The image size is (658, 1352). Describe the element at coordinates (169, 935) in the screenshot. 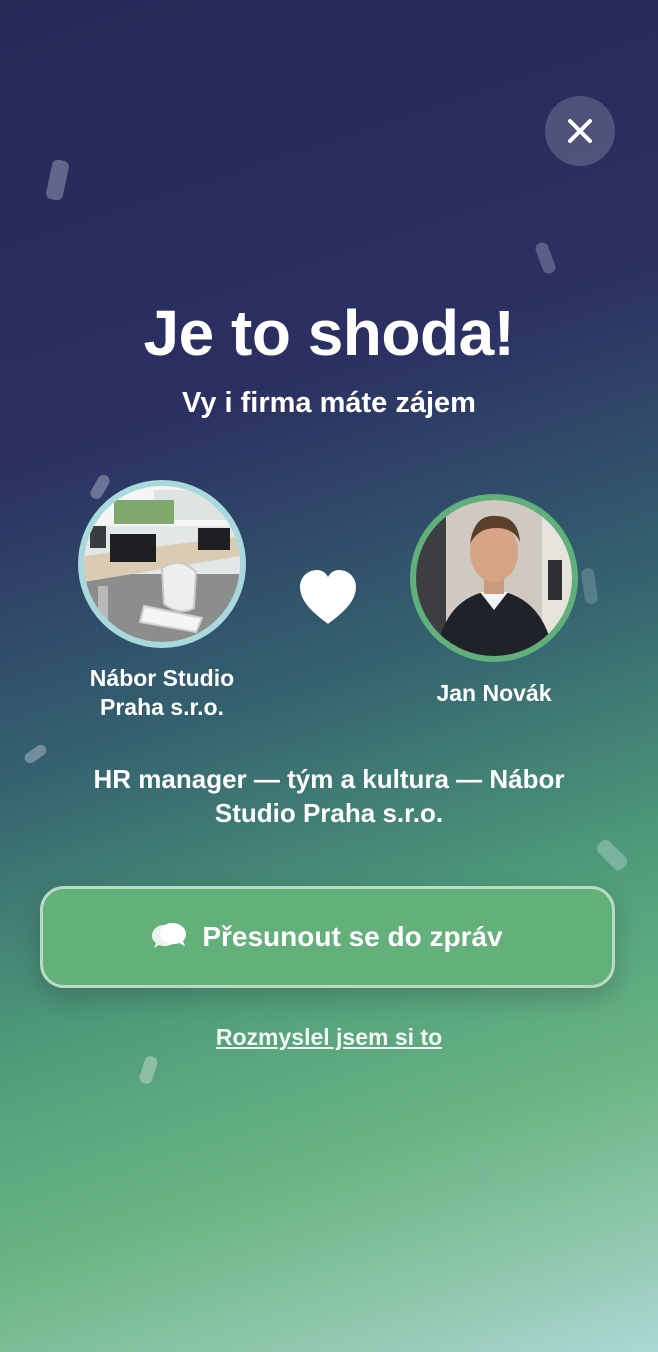

I see `chat-bubbles-icon` at that location.